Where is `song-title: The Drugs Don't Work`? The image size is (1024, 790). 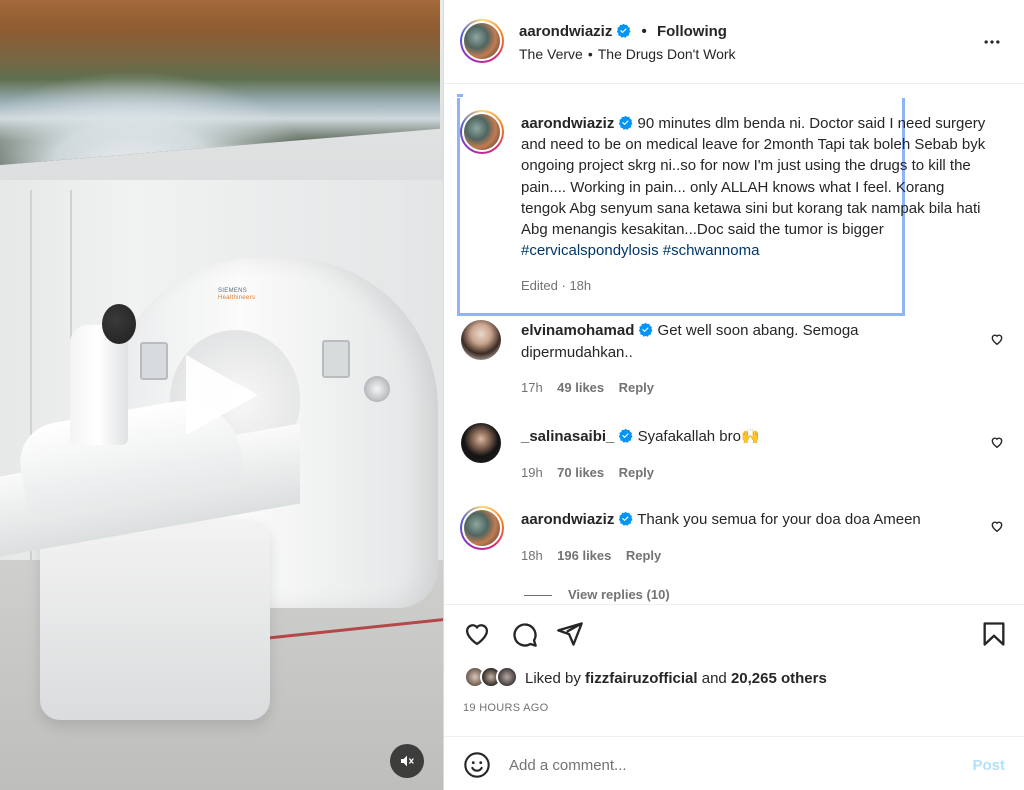 song-title: The Drugs Don't Work is located at coordinates (666, 54).